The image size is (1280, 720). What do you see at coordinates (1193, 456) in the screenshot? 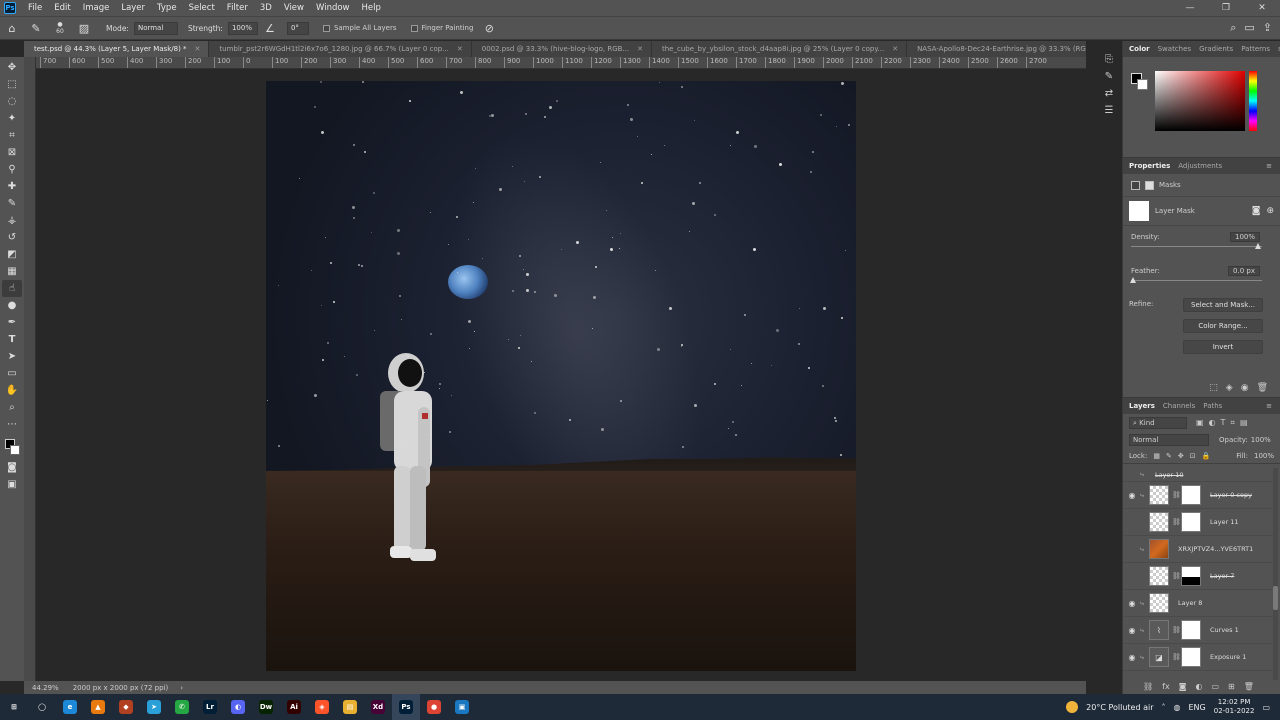
I see `lock-artboard-icon: ⊡` at bounding box center [1193, 456].